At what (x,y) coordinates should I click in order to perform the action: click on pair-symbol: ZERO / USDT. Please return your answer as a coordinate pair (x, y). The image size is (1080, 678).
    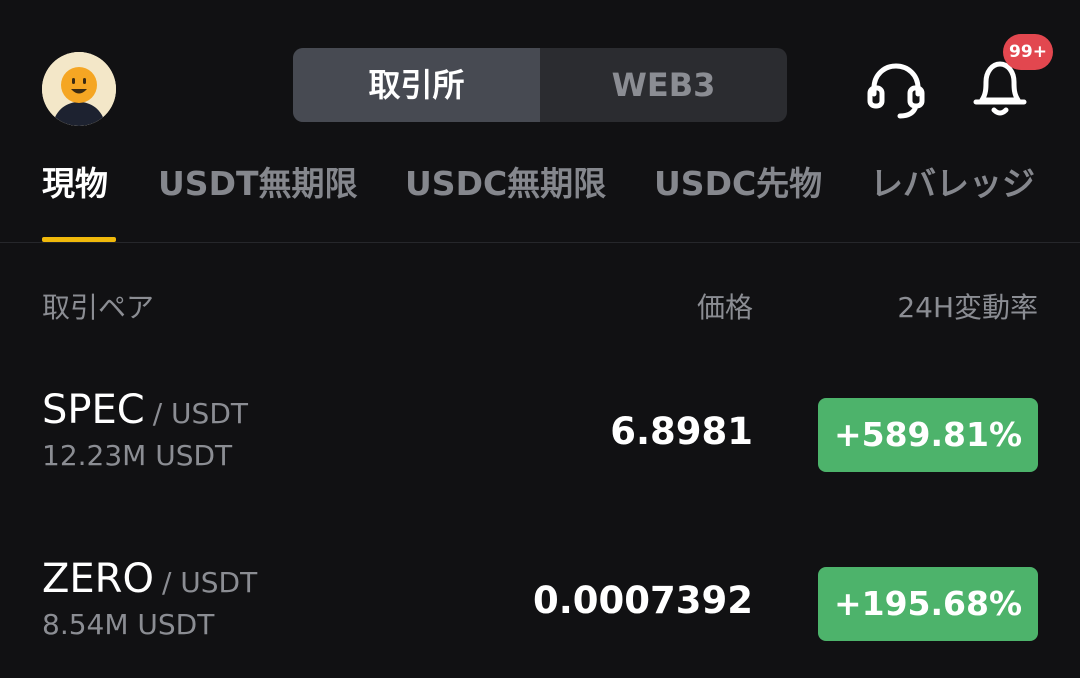
    Looking at the image, I should click on (149, 581).